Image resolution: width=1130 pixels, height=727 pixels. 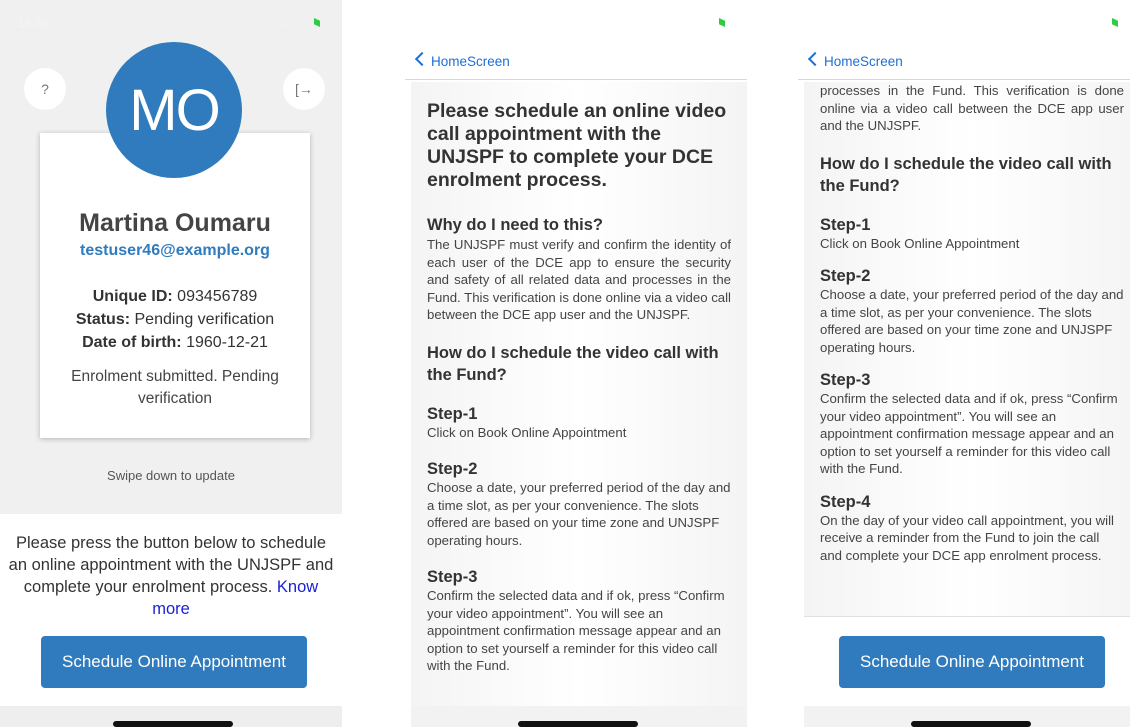 What do you see at coordinates (515, 225) in the screenshot?
I see `why-title: Why do I need to this?` at bounding box center [515, 225].